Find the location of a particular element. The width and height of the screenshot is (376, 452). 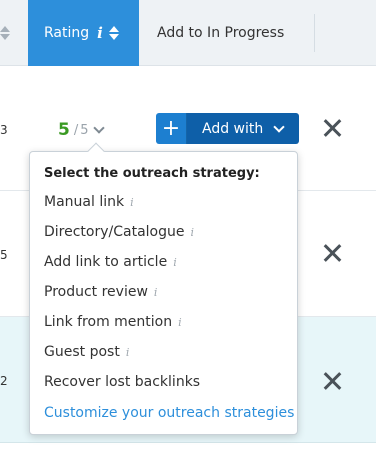

column-header-add-to-in-progress: Add to In Progress is located at coordinates (227, 33).